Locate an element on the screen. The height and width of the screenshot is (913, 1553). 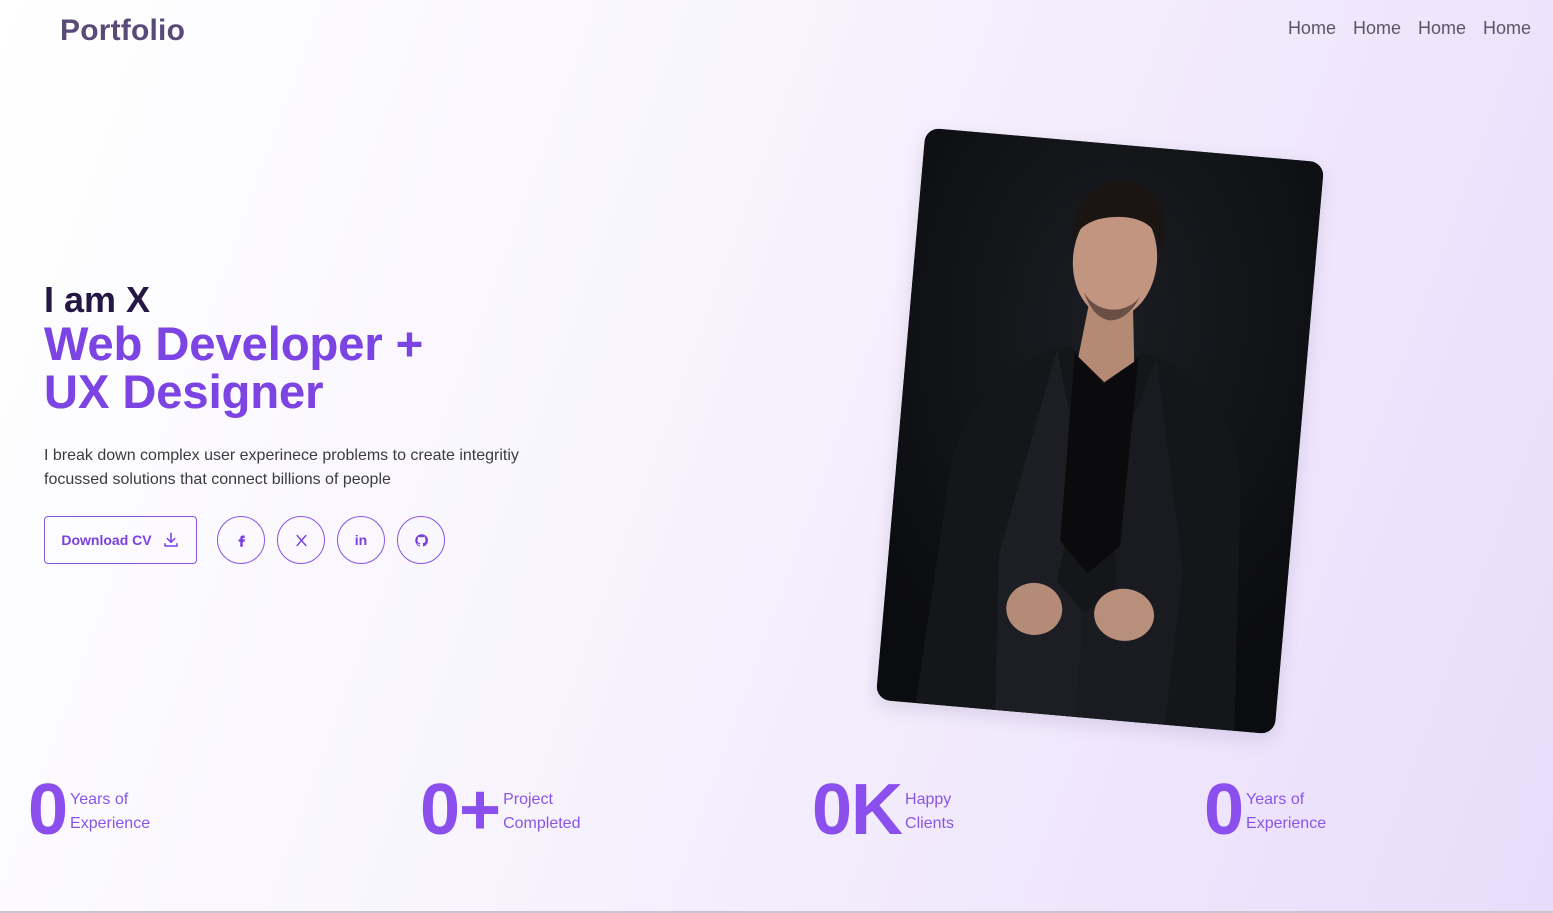
x-button is located at coordinates (301, 540).